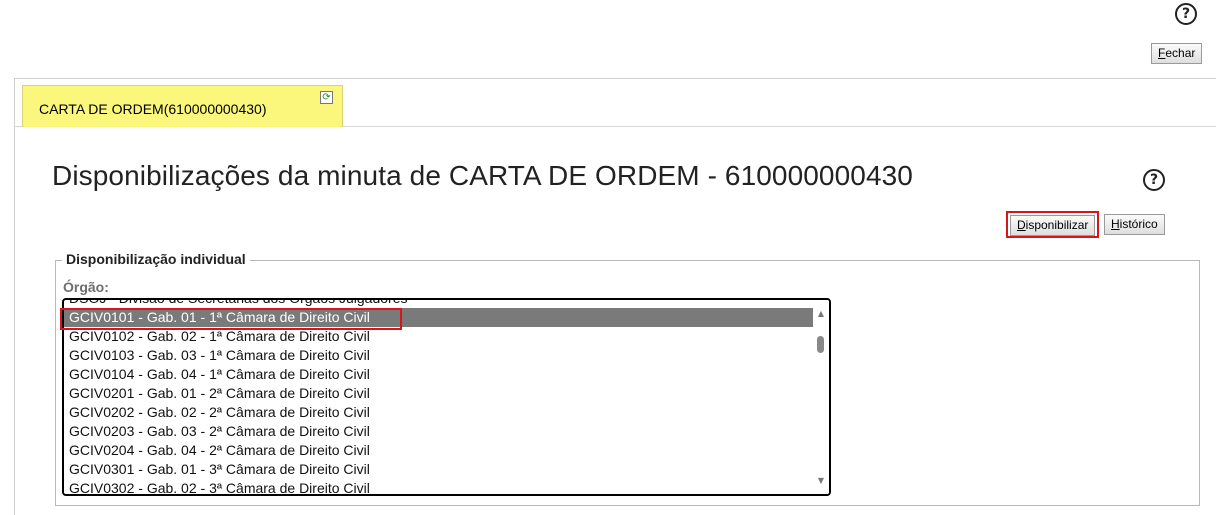 The height and width of the screenshot is (515, 1216). I want to click on disponibilizar-highlight: Disponibilizar, so click(1053, 224).